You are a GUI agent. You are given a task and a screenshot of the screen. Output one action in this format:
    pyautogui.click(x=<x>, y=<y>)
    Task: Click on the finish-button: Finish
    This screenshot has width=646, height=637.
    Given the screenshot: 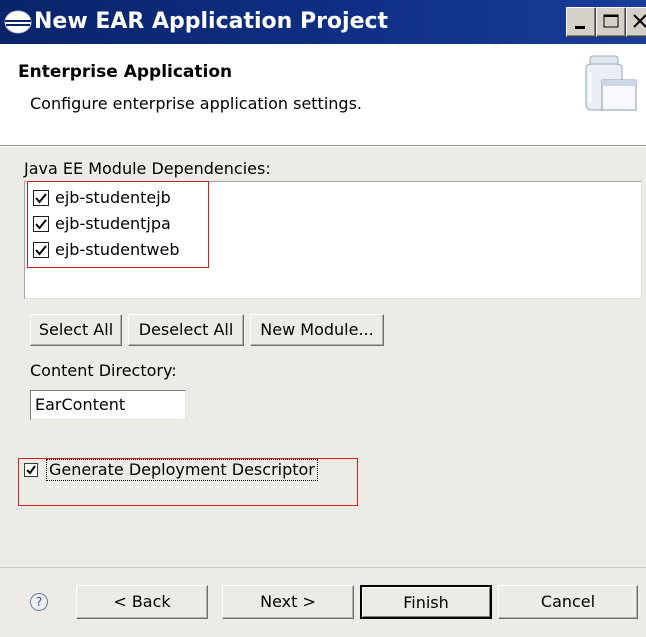 What is the action you would take?
    pyautogui.click(x=426, y=602)
    